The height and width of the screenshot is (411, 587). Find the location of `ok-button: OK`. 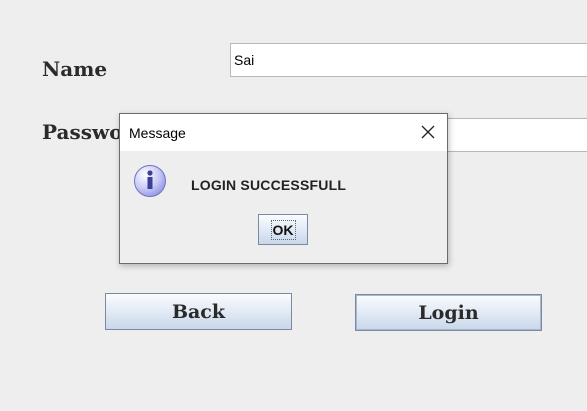

ok-button: OK is located at coordinates (283, 229).